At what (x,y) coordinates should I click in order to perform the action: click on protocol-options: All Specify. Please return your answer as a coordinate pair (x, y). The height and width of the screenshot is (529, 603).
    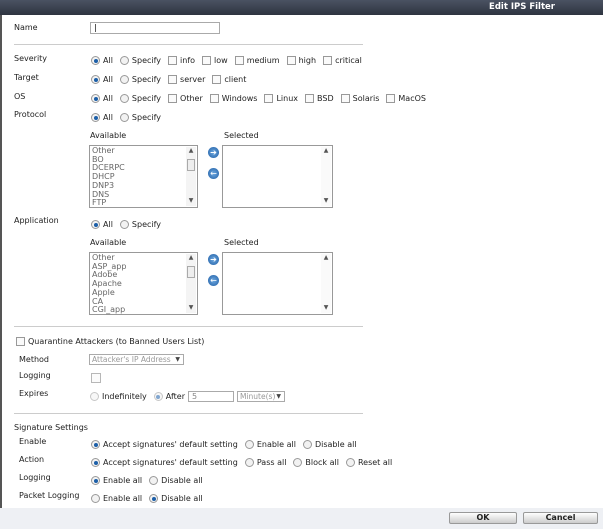
    Looking at the image, I should click on (128, 117).